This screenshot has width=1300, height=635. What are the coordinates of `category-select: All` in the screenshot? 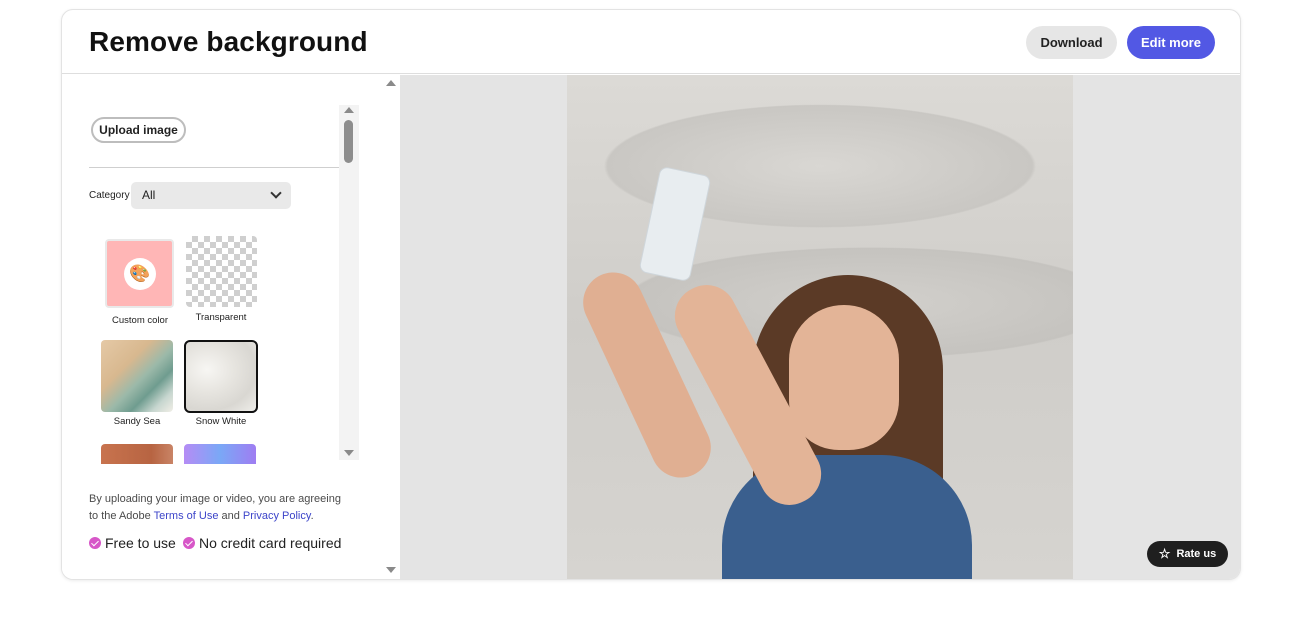 It's located at (211, 195).